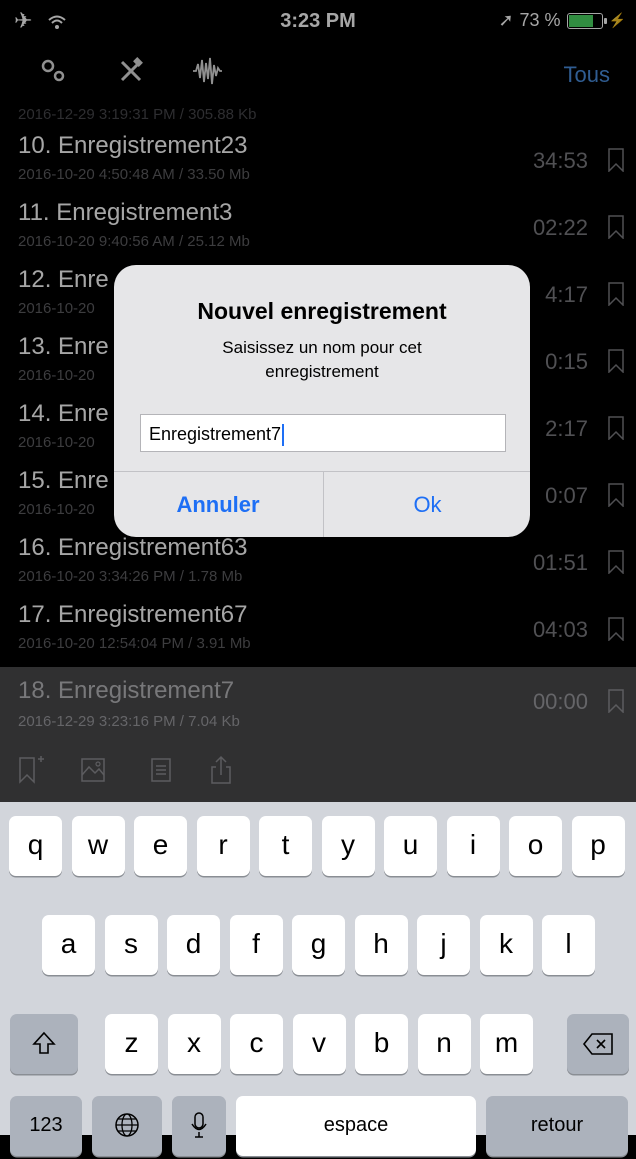 Image resolution: width=636 pixels, height=1159 pixels. I want to click on key-a: a, so click(68, 945).